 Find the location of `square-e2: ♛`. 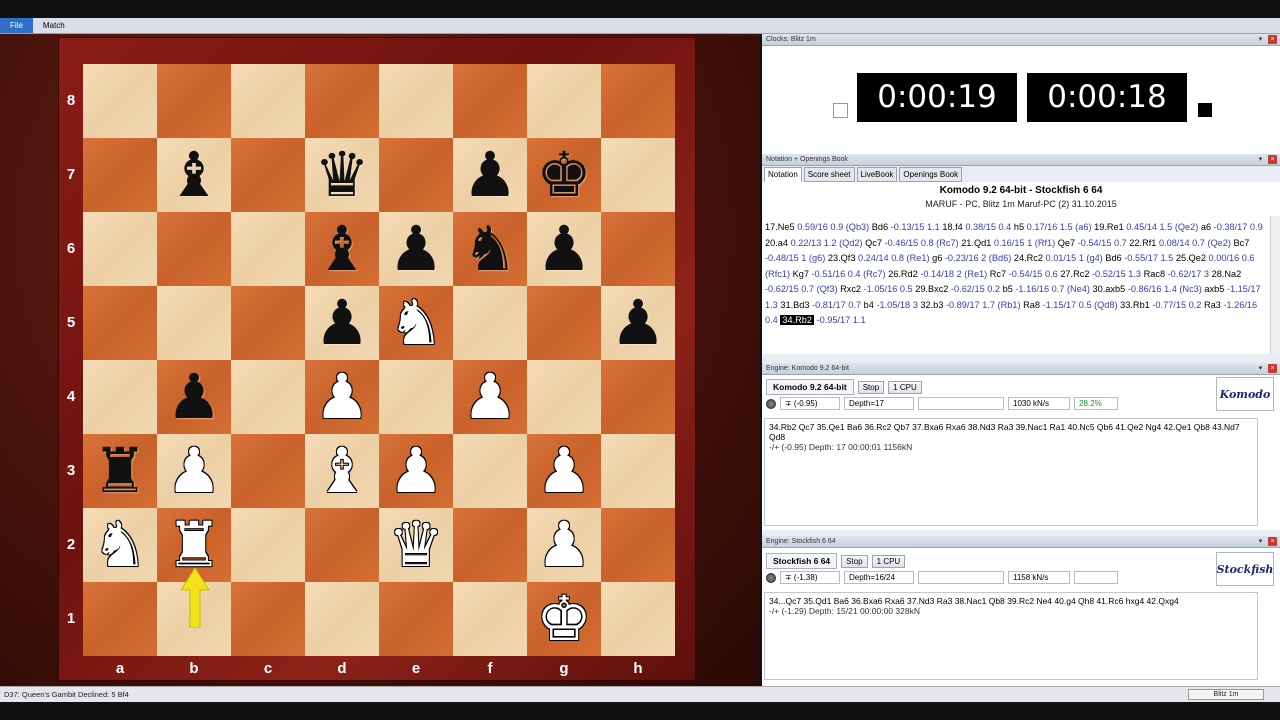

square-e2: ♛ is located at coordinates (416, 545).